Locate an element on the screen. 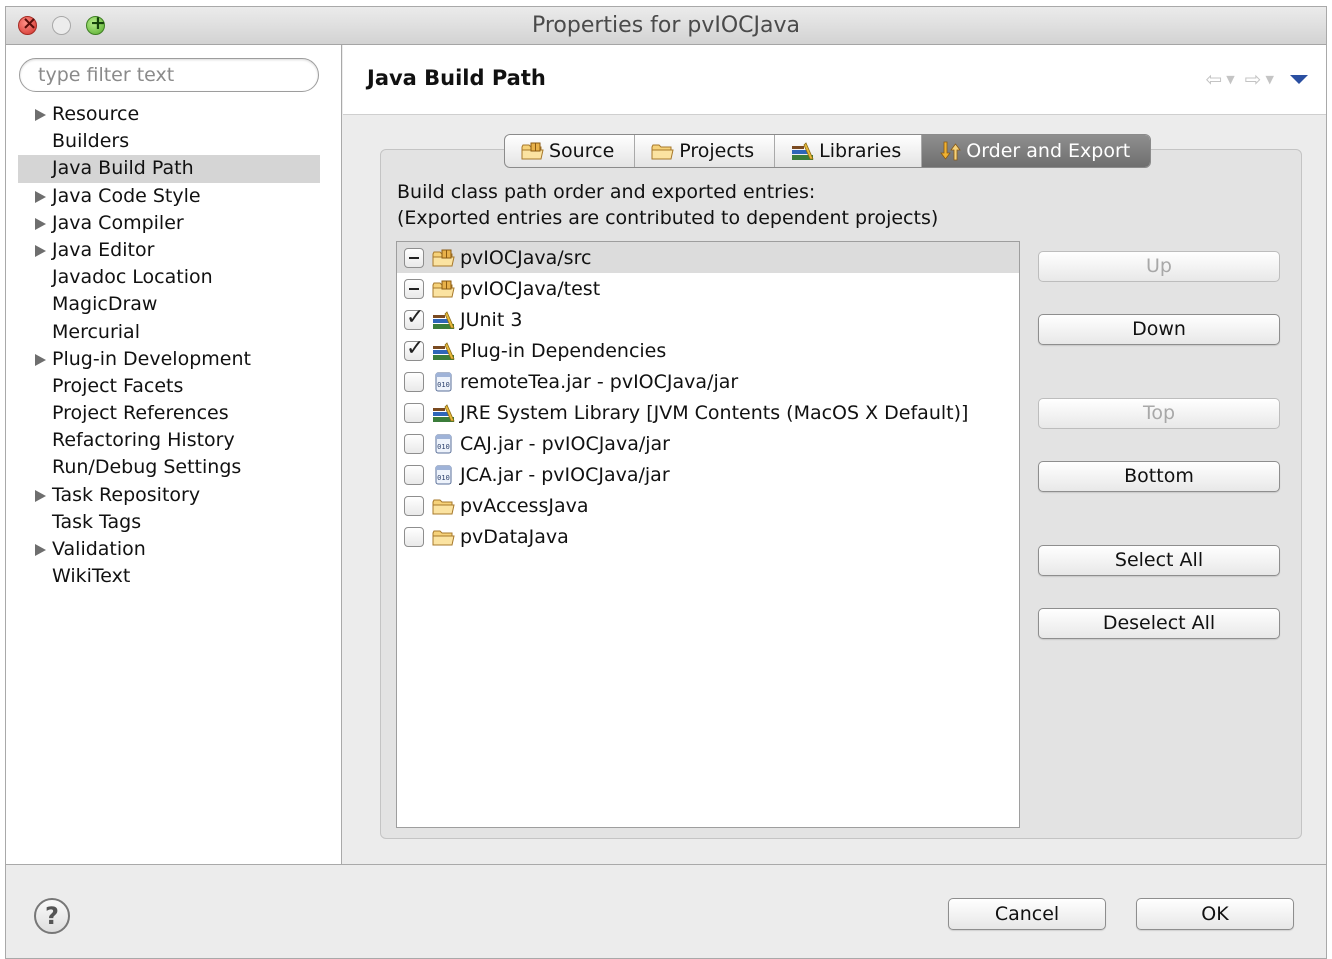 The height and width of the screenshot is (959, 1332). list-item: JUnit 3 is located at coordinates (708, 319).